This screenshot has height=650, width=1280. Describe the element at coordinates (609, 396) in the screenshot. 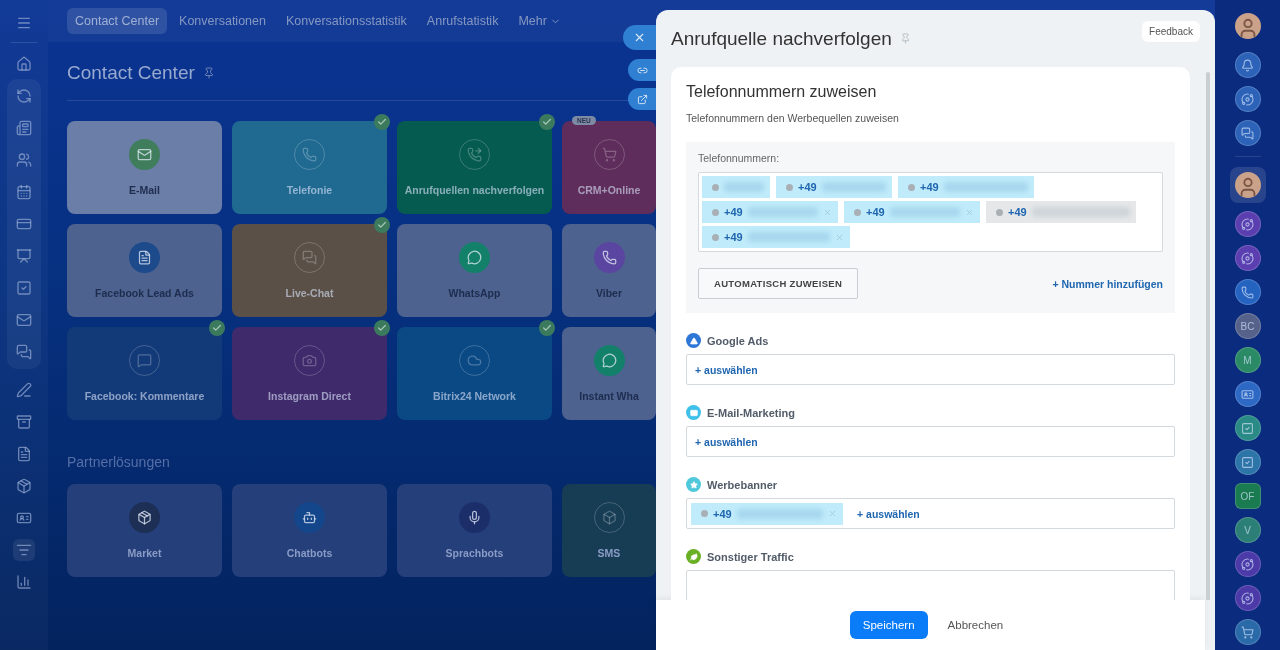

I see `channel-label: Instant Wha` at that location.